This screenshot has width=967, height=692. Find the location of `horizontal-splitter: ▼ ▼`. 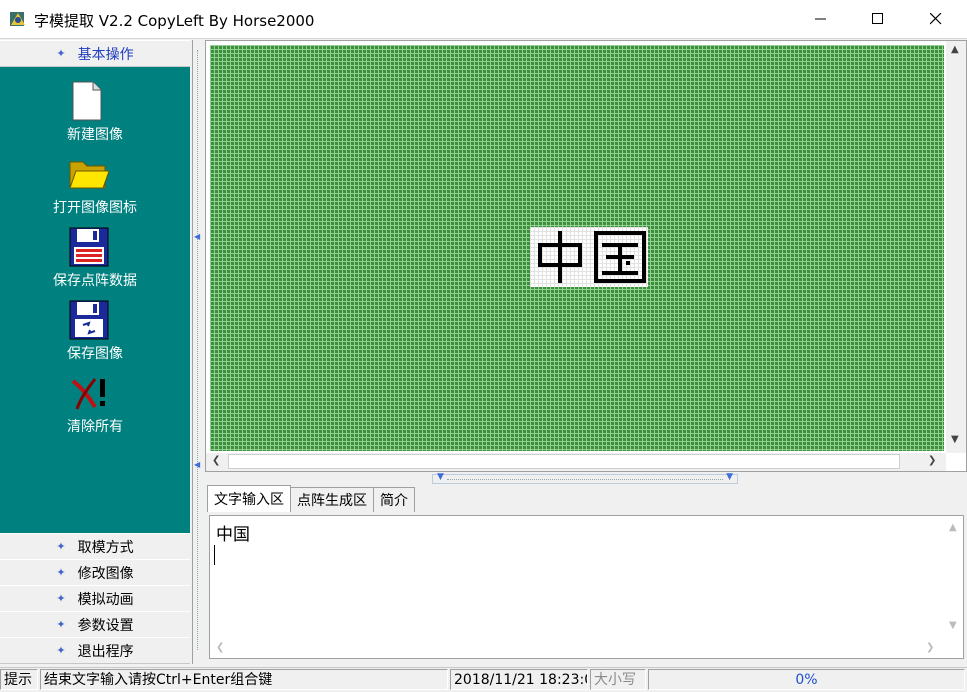

horizontal-splitter: ▼ ▼ is located at coordinates (585, 478).